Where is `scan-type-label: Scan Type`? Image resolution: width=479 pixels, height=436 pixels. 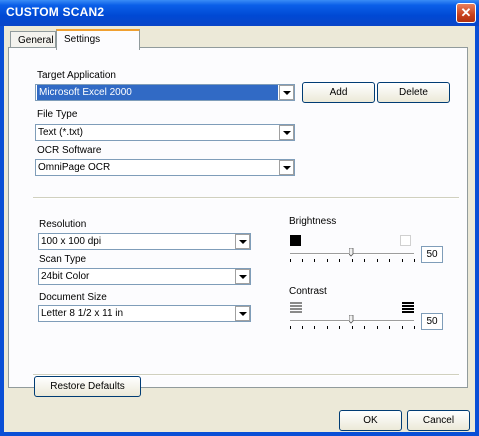 scan-type-label: Scan Type is located at coordinates (63, 259).